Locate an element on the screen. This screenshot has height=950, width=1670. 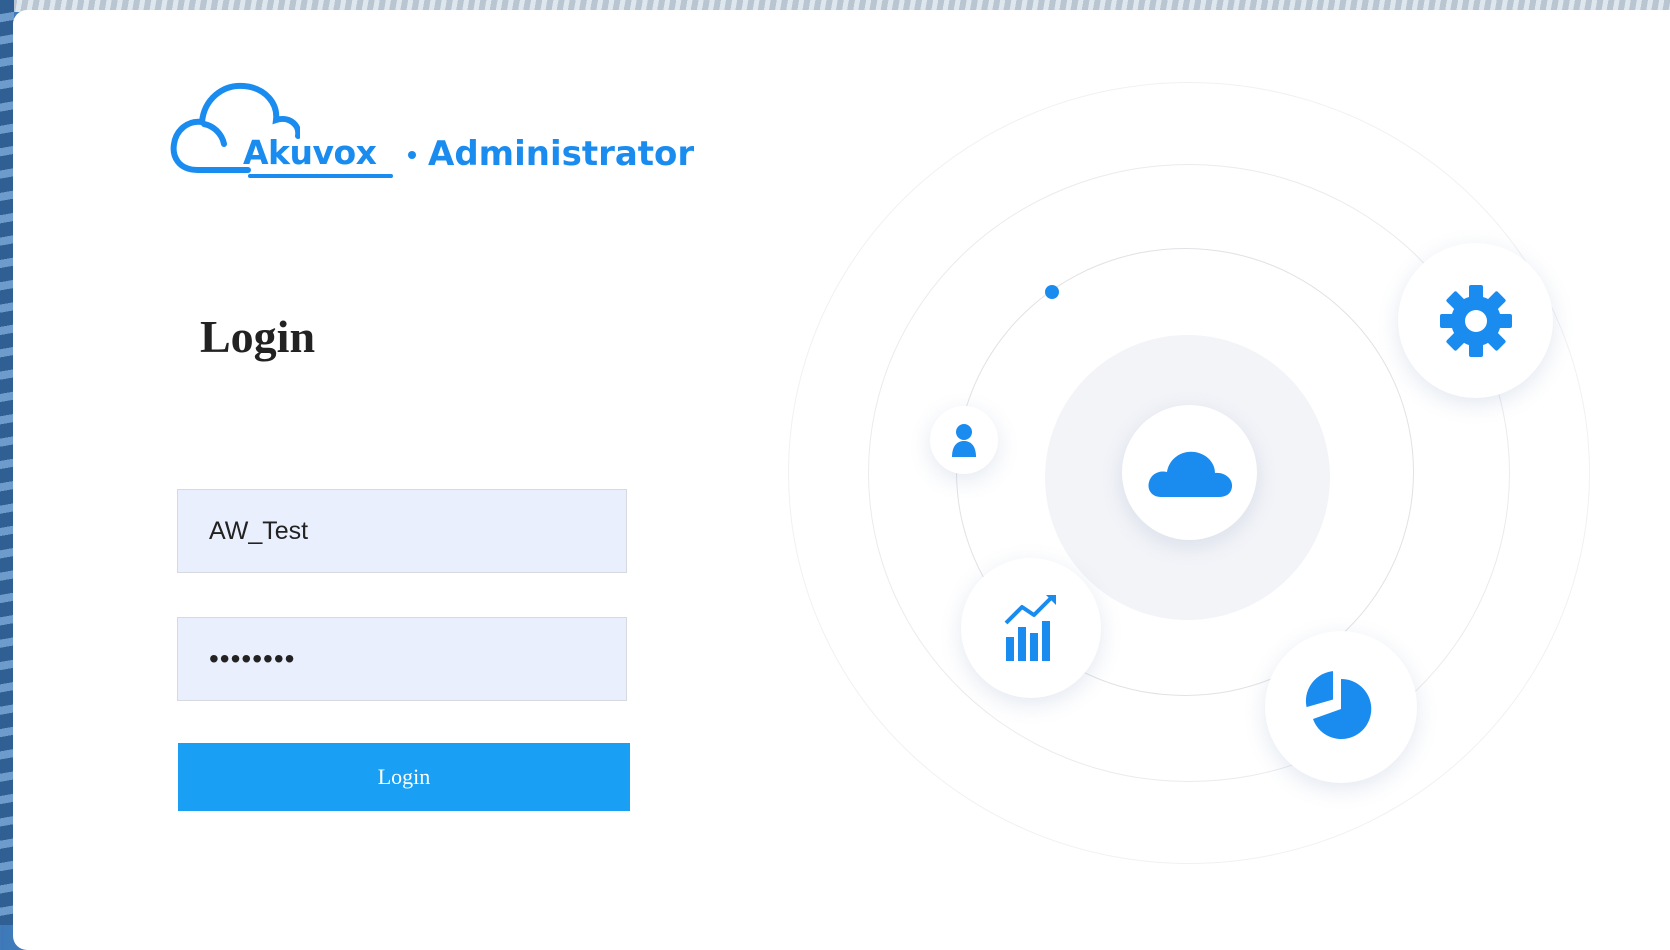
analytics-node is located at coordinates (1031, 628).